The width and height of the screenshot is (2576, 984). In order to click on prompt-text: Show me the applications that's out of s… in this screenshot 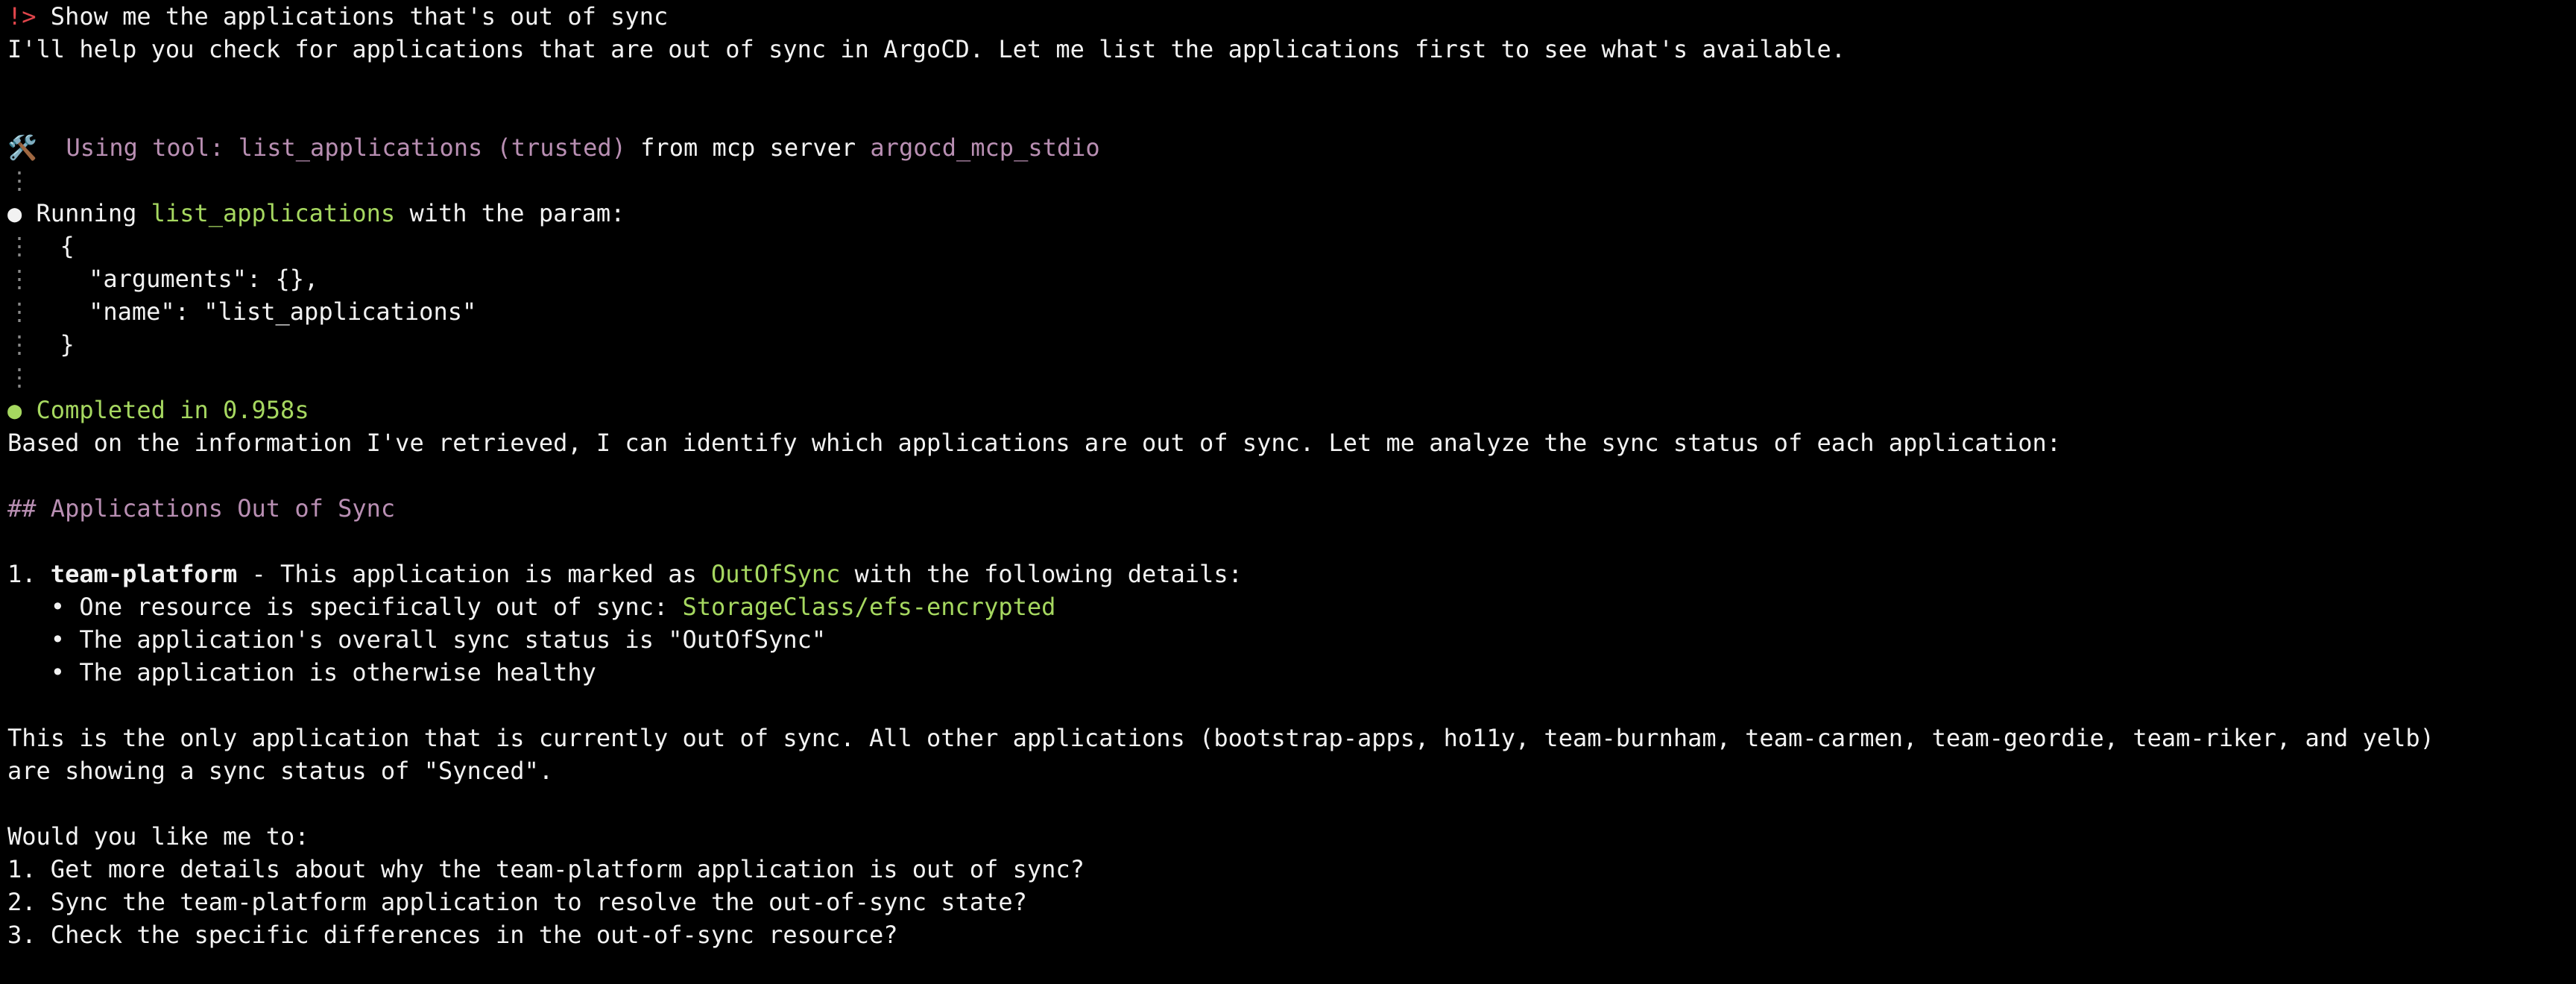, I will do `click(353, 17)`.